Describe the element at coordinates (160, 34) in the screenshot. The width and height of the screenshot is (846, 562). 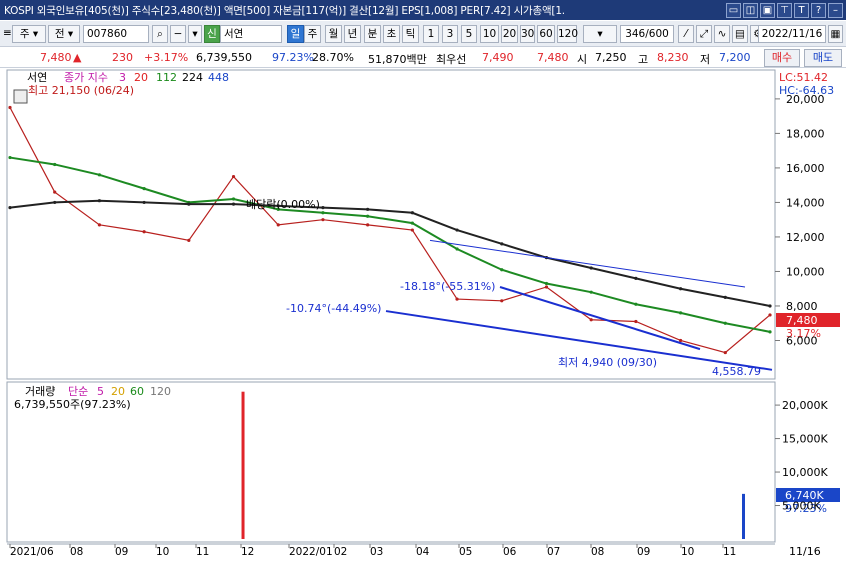
I see `search-icon: ⌕` at that location.